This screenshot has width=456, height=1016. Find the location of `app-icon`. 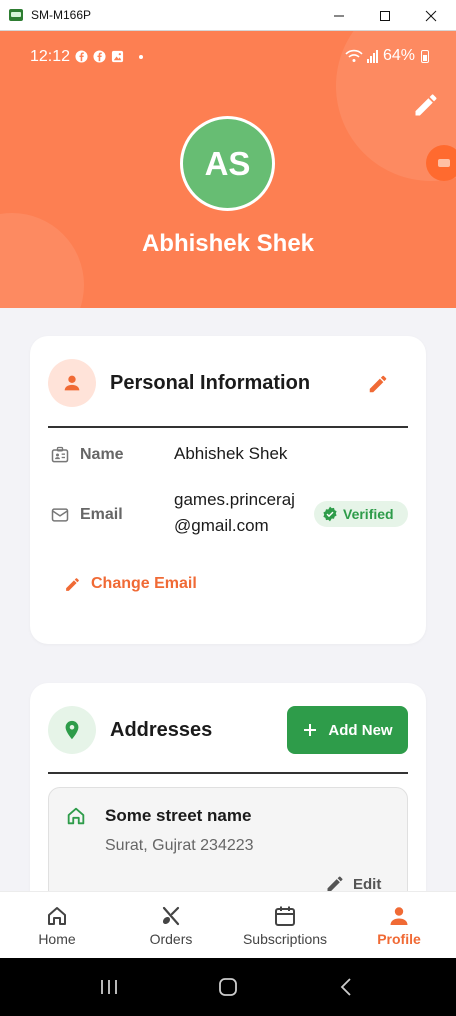

app-icon is located at coordinates (16, 15).